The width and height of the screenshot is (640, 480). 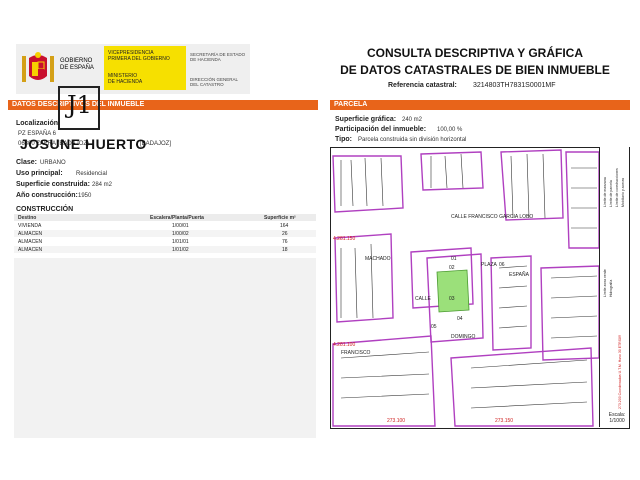 What do you see at coordinates (423, 299) in the screenshot?
I see `street-label: CALLE` at bounding box center [423, 299].